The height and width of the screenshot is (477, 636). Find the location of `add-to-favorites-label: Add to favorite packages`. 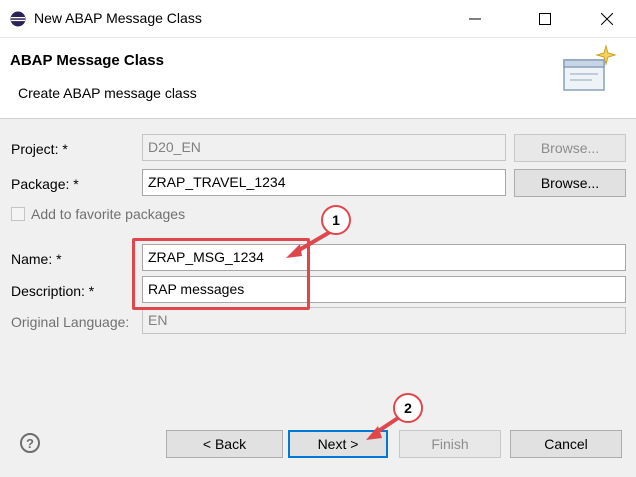

add-to-favorites-label: Add to favorite packages is located at coordinates (108, 214).